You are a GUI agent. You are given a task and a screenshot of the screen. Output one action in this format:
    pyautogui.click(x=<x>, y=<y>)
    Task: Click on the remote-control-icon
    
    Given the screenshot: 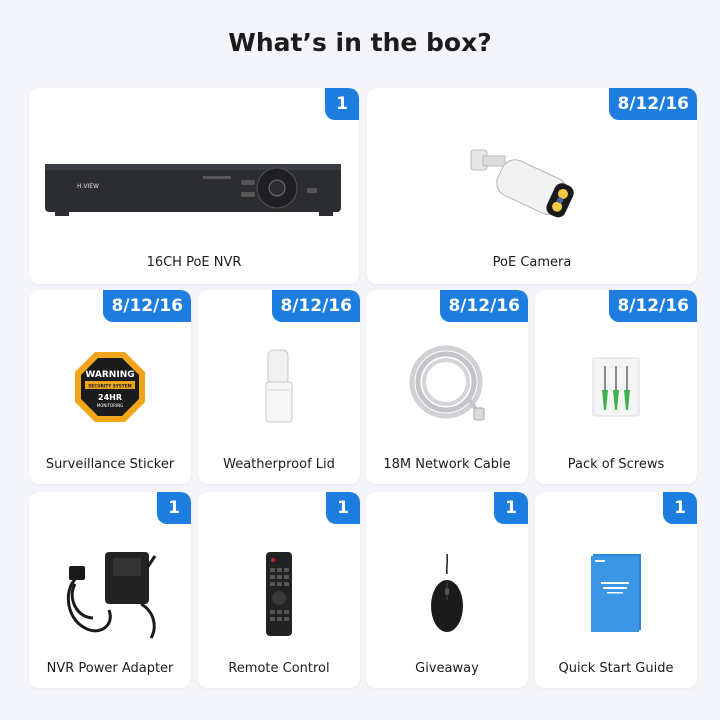 What is the action you would take?
    pyautogui.click(x=279, y=594)
    